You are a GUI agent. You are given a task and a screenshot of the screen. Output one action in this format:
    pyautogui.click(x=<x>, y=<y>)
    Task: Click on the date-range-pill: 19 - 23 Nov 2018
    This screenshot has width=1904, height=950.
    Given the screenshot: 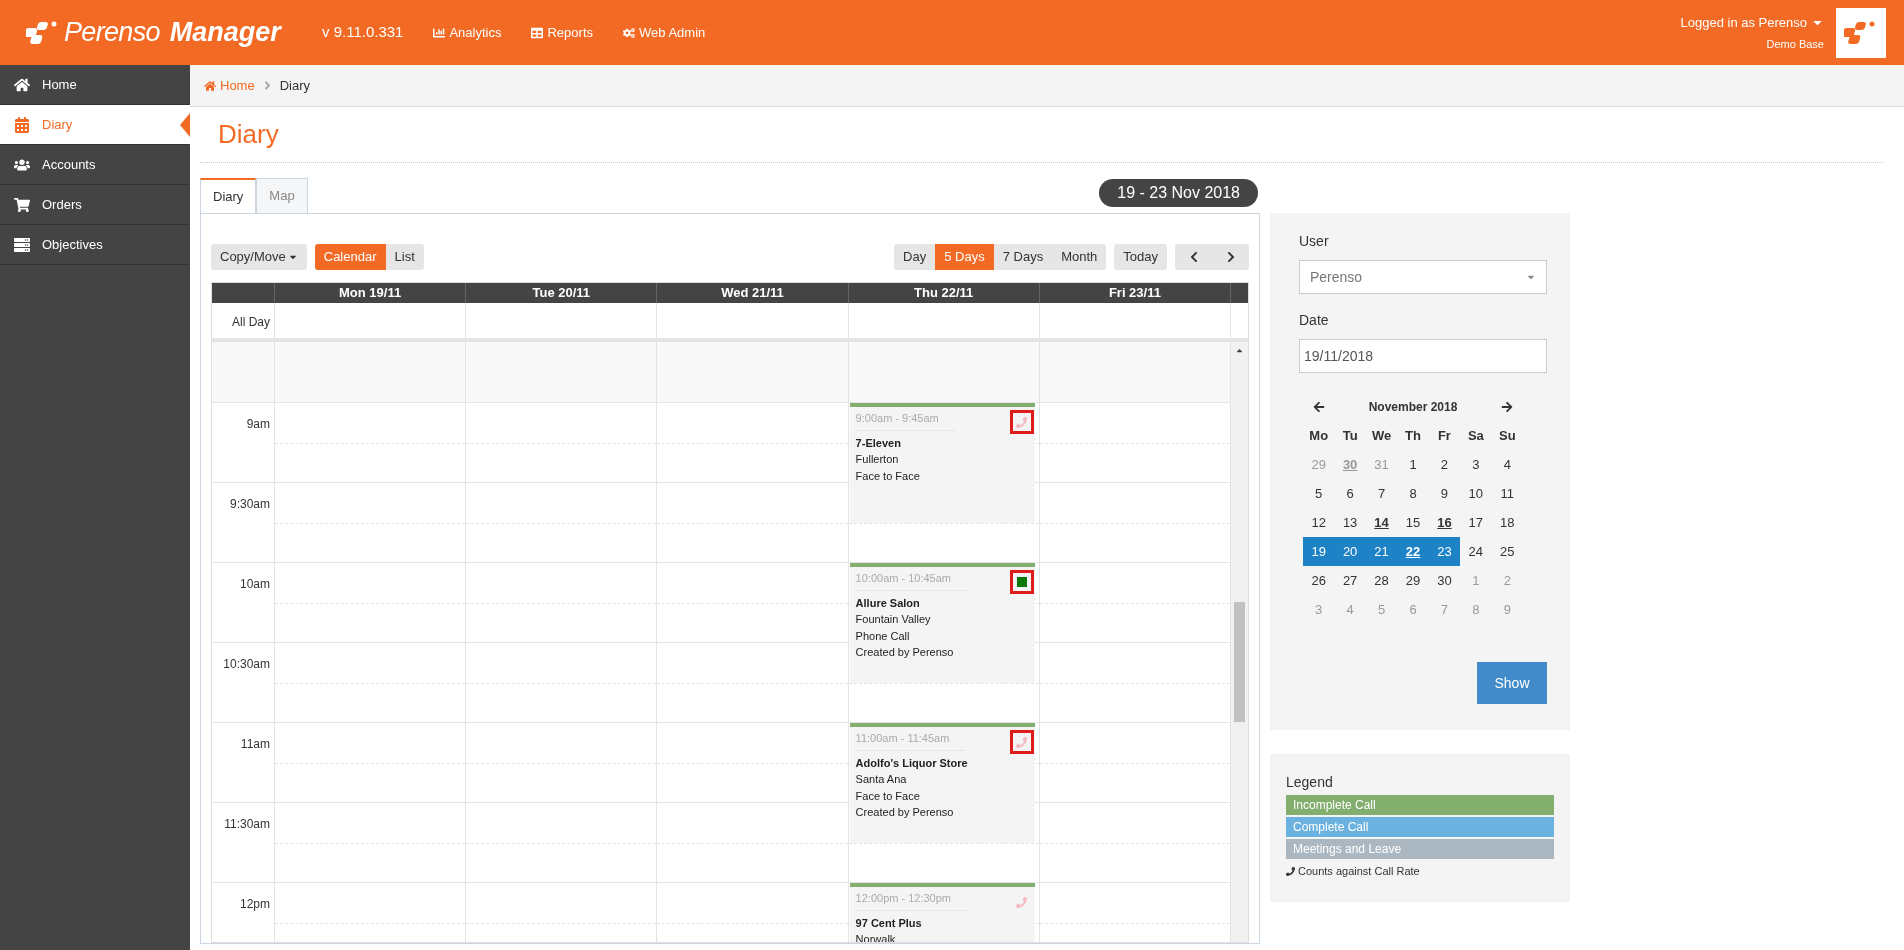 What is the action you would take?
    pyautogui.click(x=1178, y=193)
    